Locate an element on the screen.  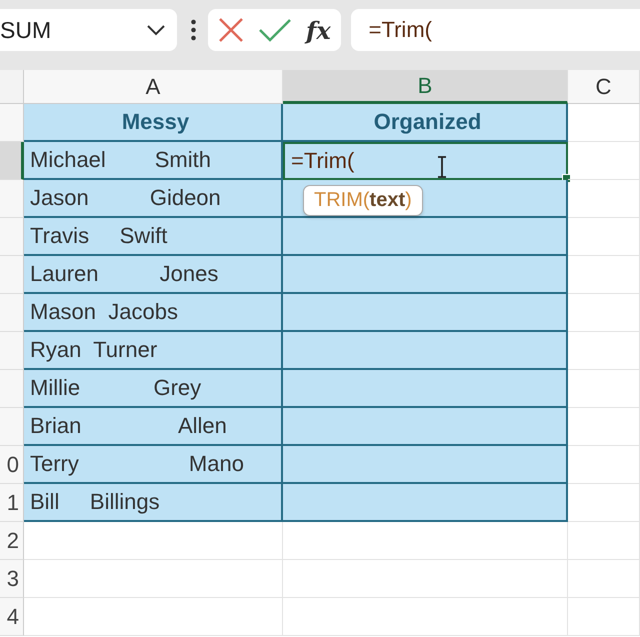
table-cell: Terry Mano is located at coordinates (153, 465).